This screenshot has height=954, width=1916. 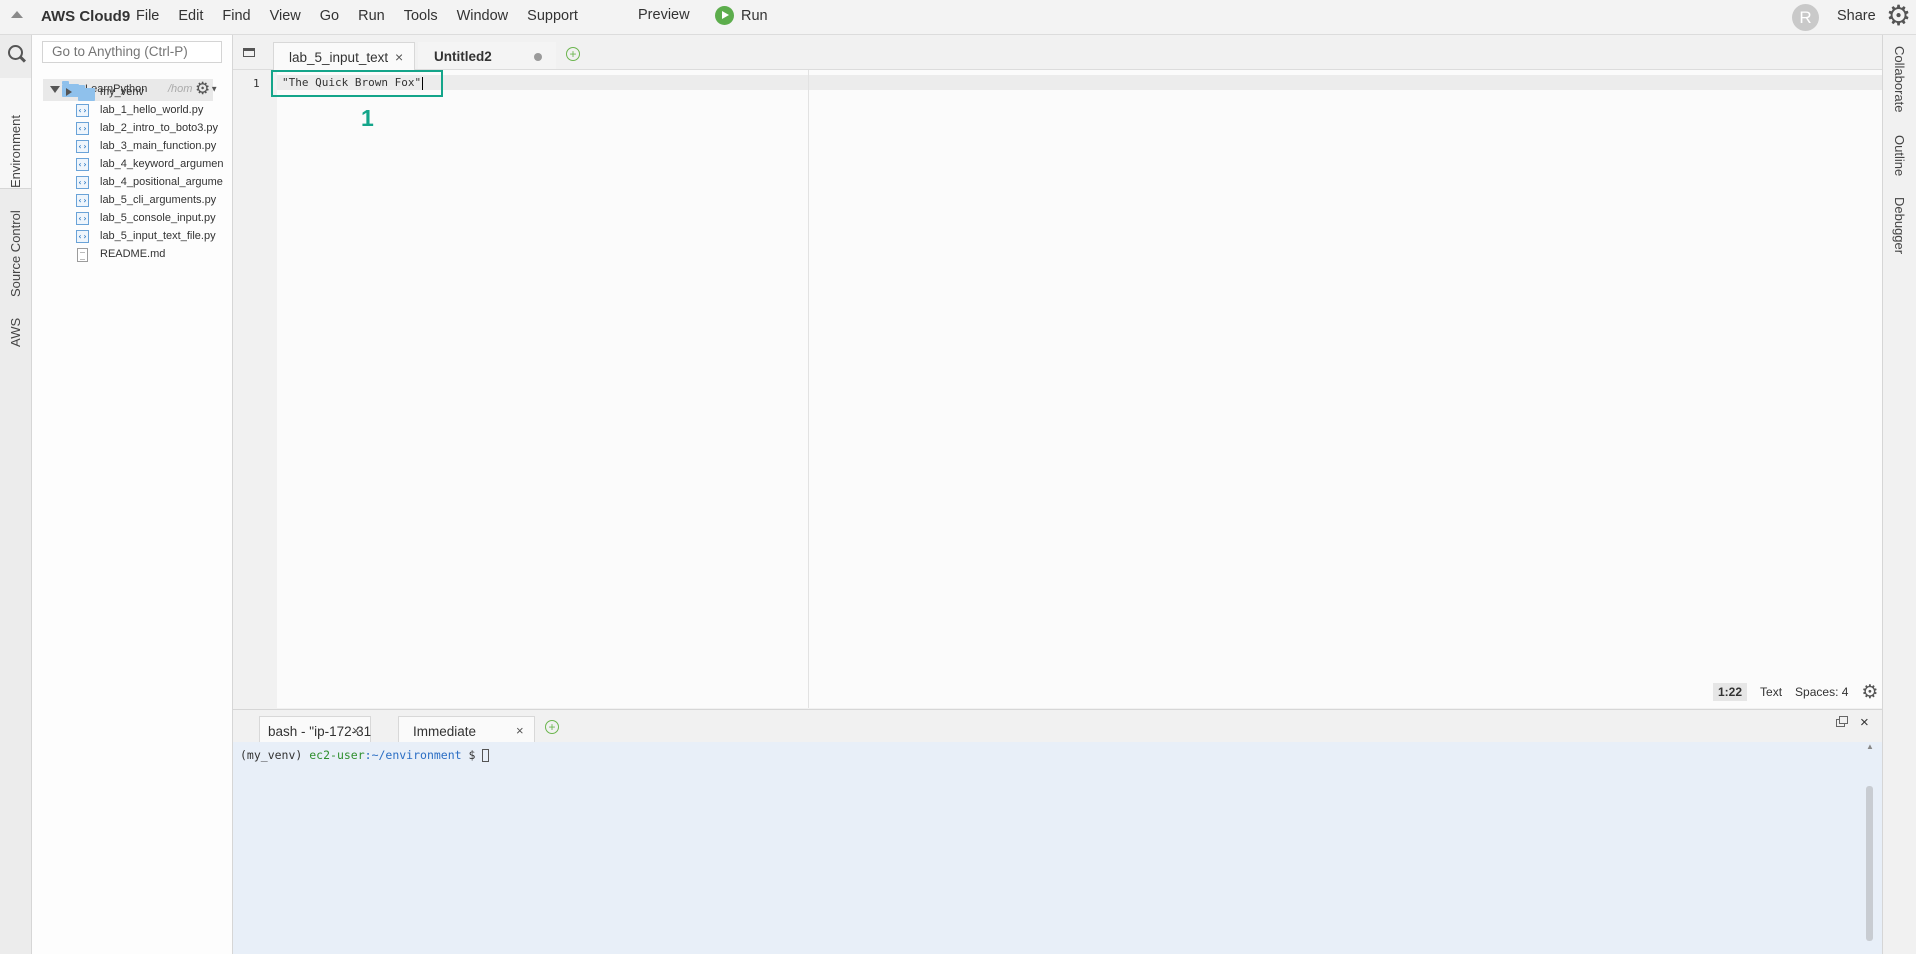 What do you see at coordinates (236, 16) in the screenshot?
I see `menu-find: Find` at bounding box center [236, 16].